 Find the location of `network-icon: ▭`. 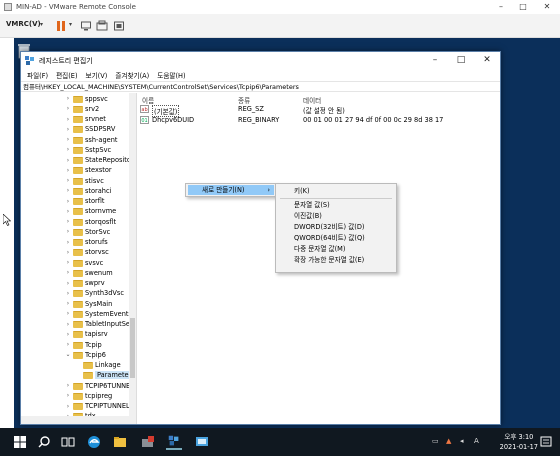

network-icon: ▭ is located at coordinates (435, 441).